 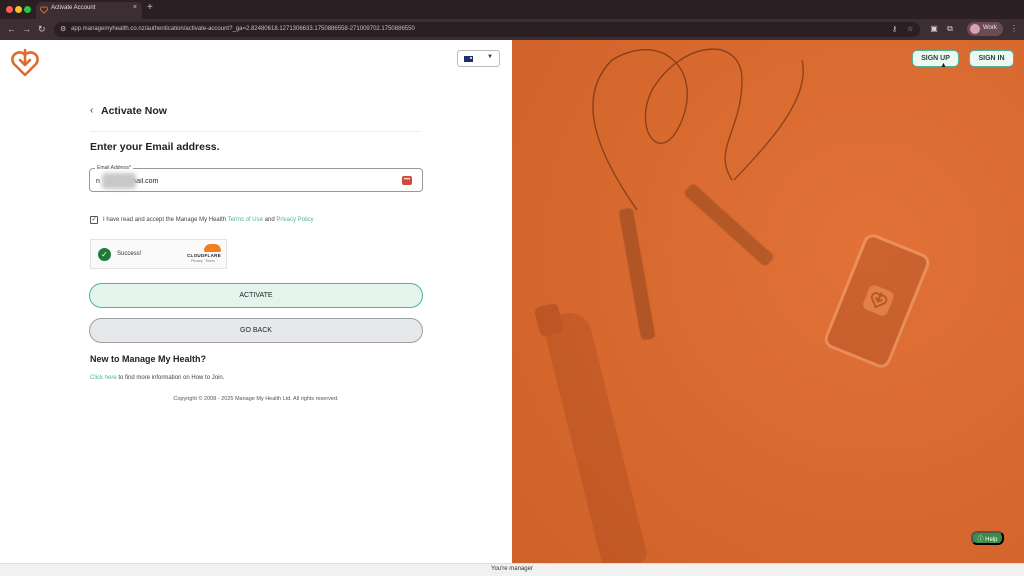 I want to click on activate-button: ACTIVATE, so click(x=256, y=295).